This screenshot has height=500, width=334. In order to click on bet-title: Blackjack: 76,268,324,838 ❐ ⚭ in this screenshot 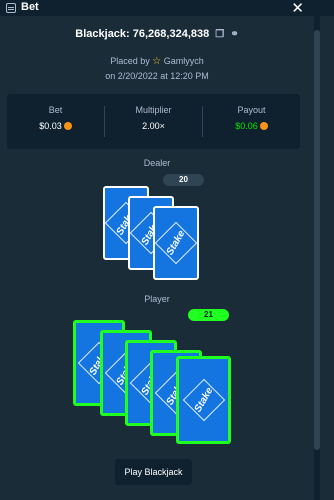, I will do `click(157, 34)`.